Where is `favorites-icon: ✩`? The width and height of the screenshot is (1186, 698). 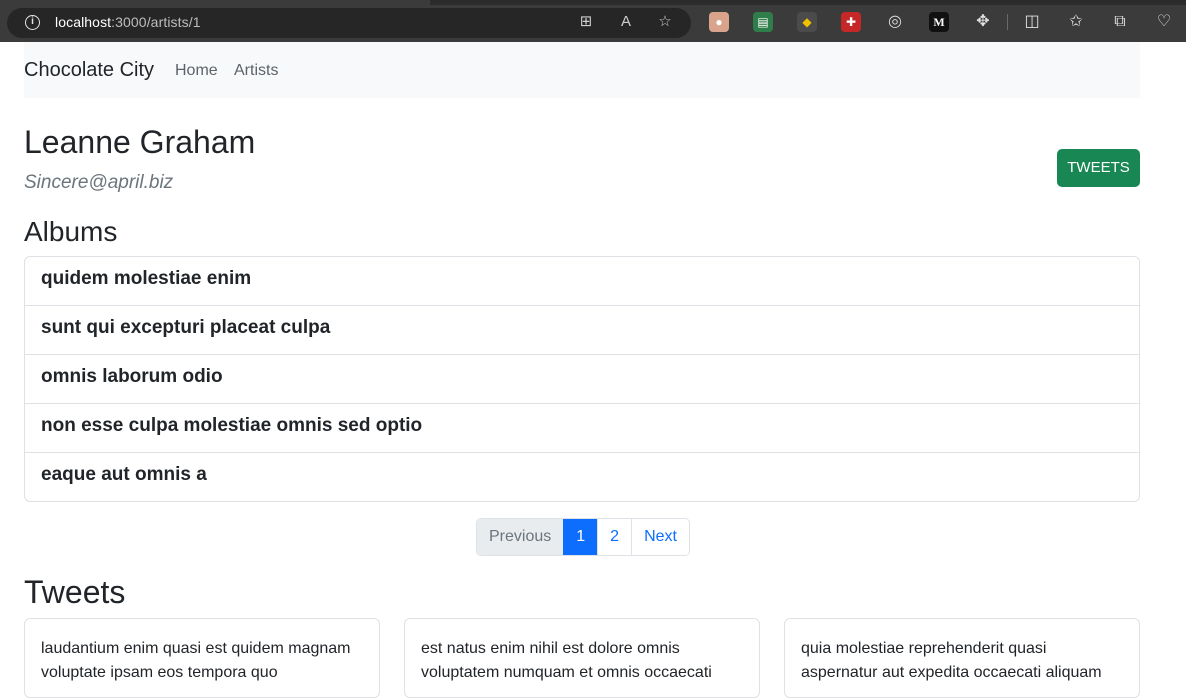 favorites-icon: ✩ is located at coordinates (1076, 22).